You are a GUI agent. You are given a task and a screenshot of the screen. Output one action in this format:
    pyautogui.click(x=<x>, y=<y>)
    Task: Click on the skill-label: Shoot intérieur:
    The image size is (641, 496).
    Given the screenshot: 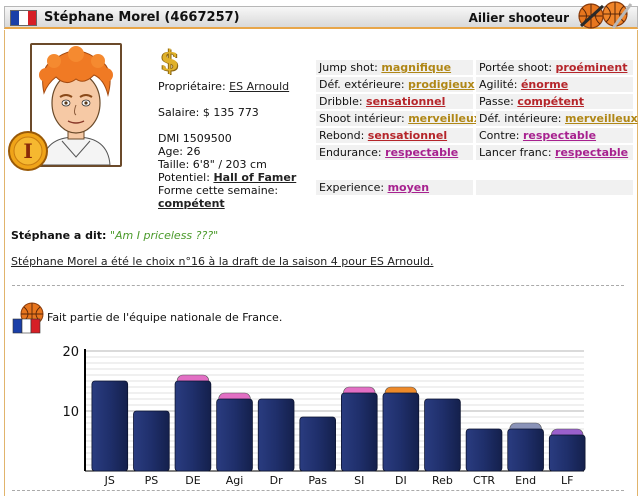 What is the action you would take?
    pyautogui.click(x=362, y=118)
    